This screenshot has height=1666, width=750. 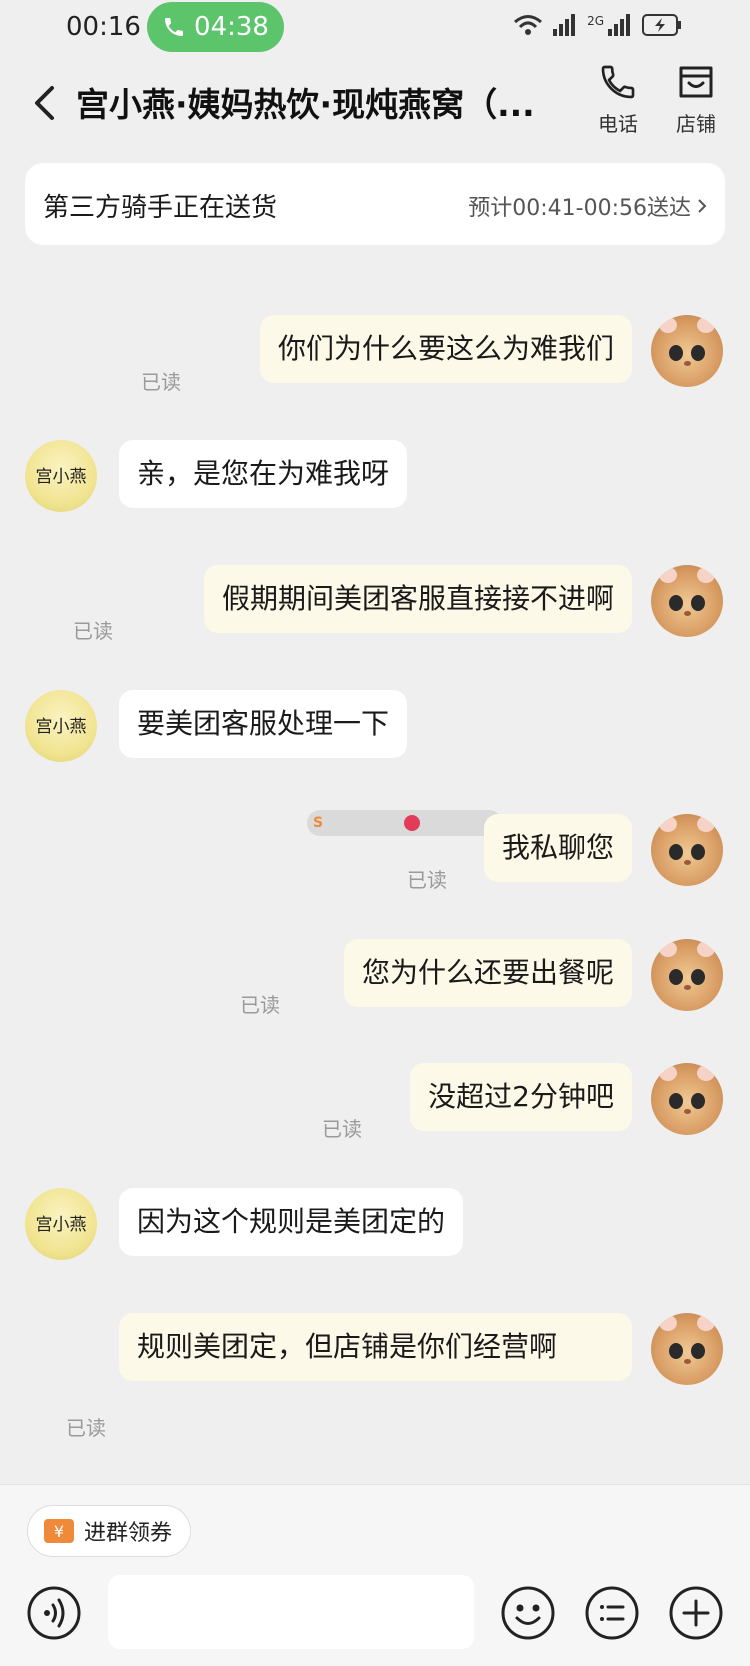 What do you see at coordinates (231, 27) in the screenshot?
I see `call-duration: 04:38` at bounding box center [231, 27].